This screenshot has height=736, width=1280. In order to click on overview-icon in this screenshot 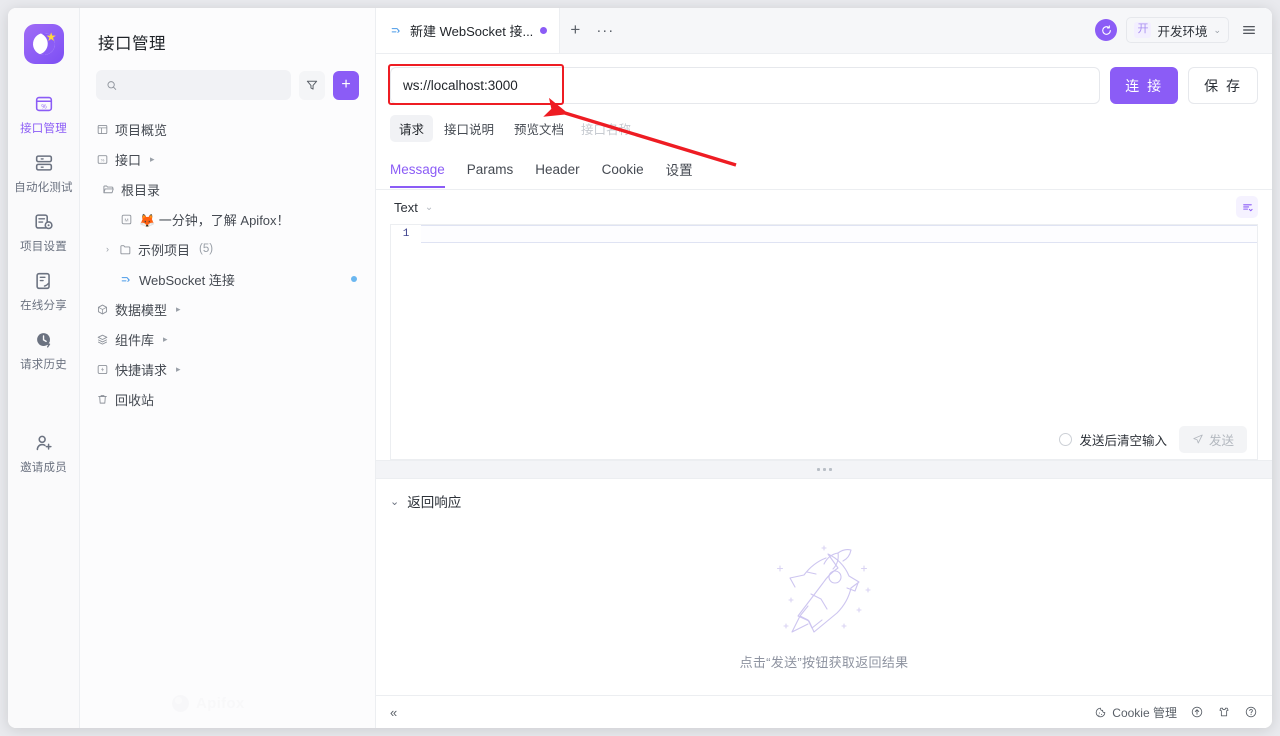, I will do `click(102, 129)`.